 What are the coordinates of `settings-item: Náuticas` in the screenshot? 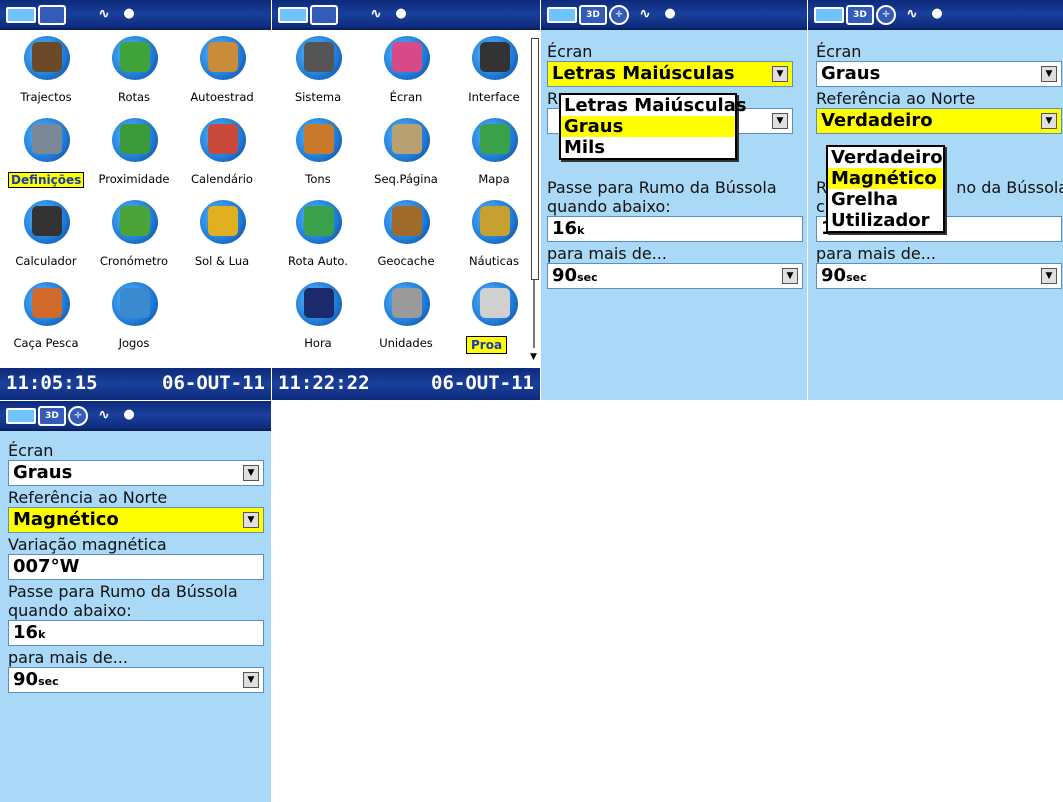 It's located at (494, 236).